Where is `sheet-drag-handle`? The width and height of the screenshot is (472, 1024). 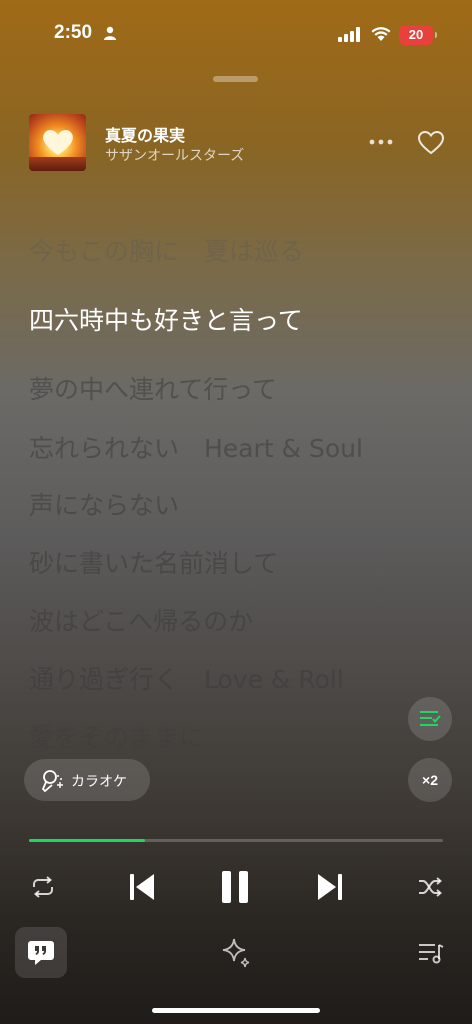 sheet-drag-handle is located at coordinates (235, 79).